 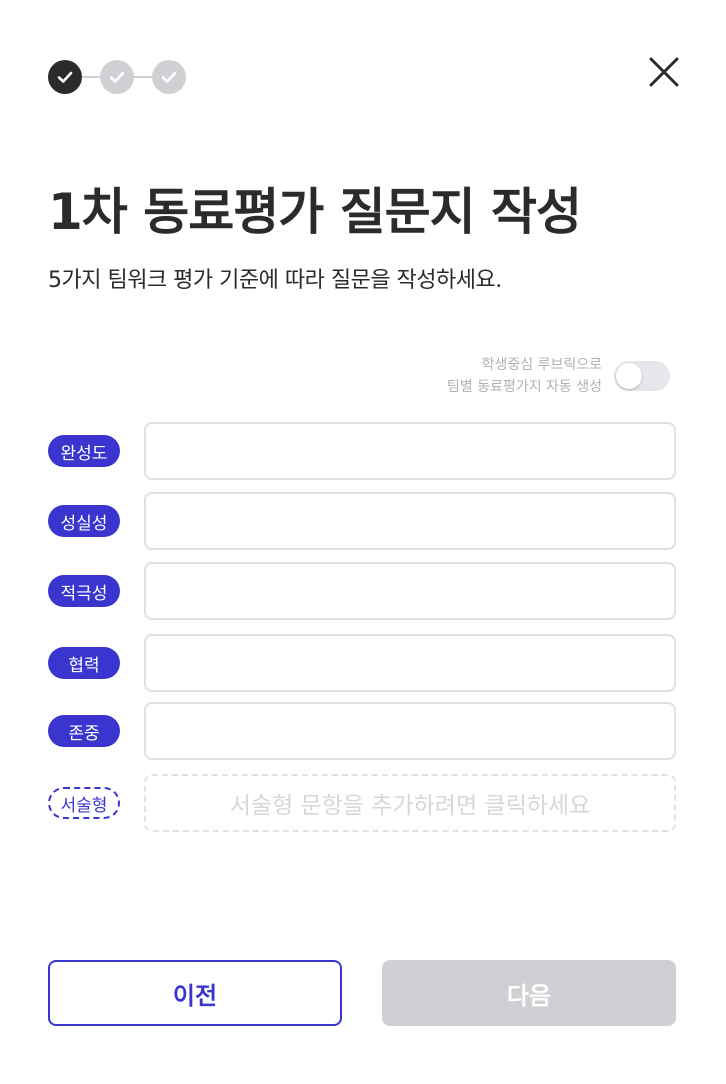 I want to click on step-1-complete, so click(x=65, y=77).